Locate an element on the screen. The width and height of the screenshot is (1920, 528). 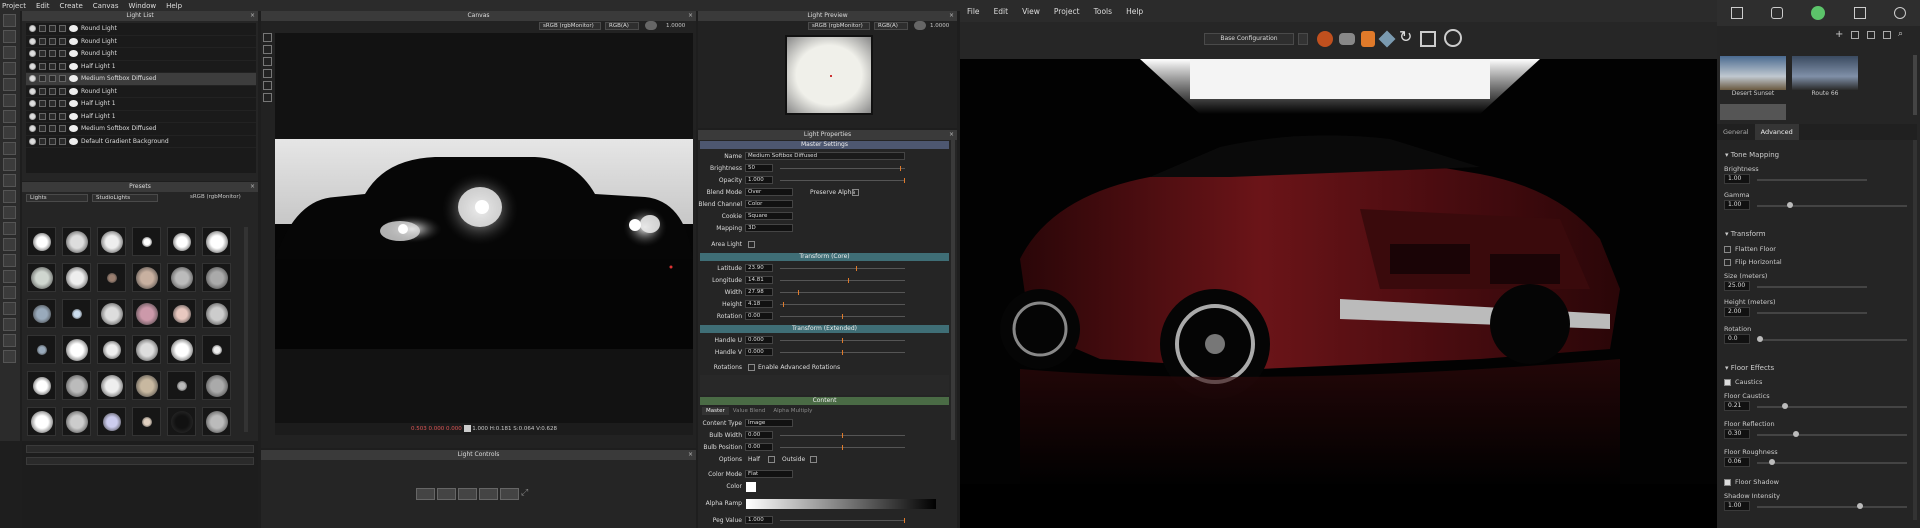
properties-scrollbar is located at coordinates (953, 290).